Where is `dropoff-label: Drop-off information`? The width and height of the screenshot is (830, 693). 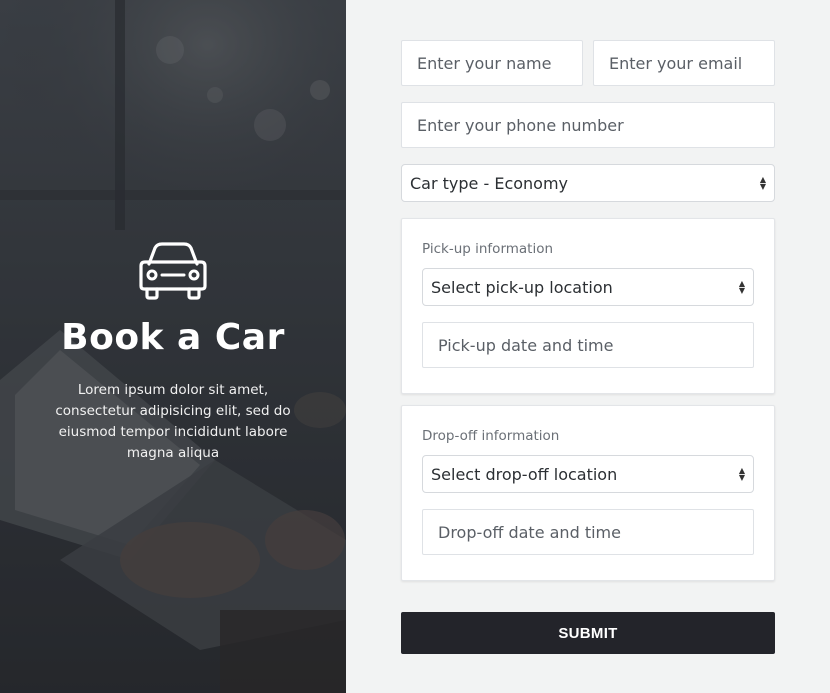 dropoff-label: Drop-off information is located at coordinates (491, 436).